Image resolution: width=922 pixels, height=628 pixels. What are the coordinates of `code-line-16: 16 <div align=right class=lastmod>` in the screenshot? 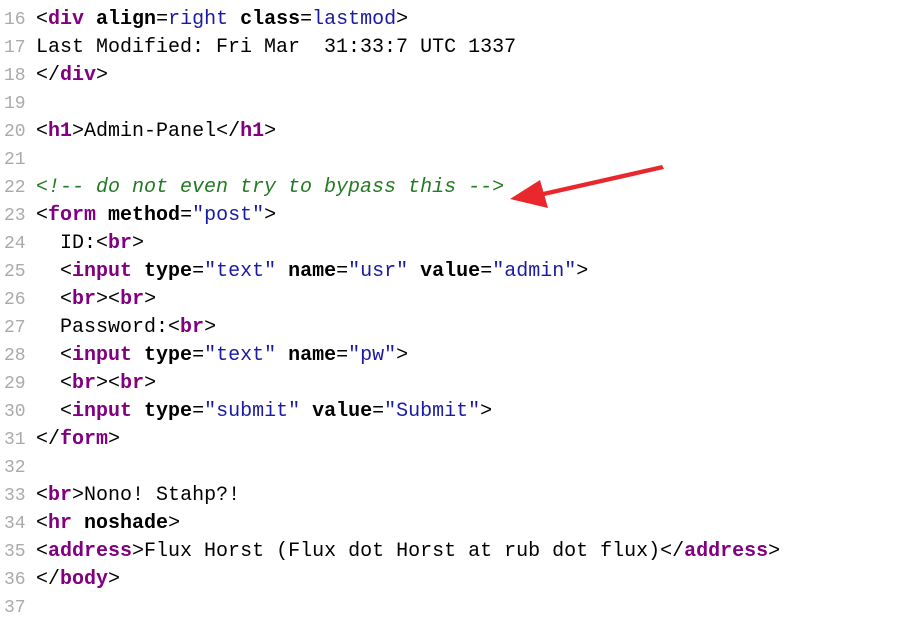 It's located at (461, 20).